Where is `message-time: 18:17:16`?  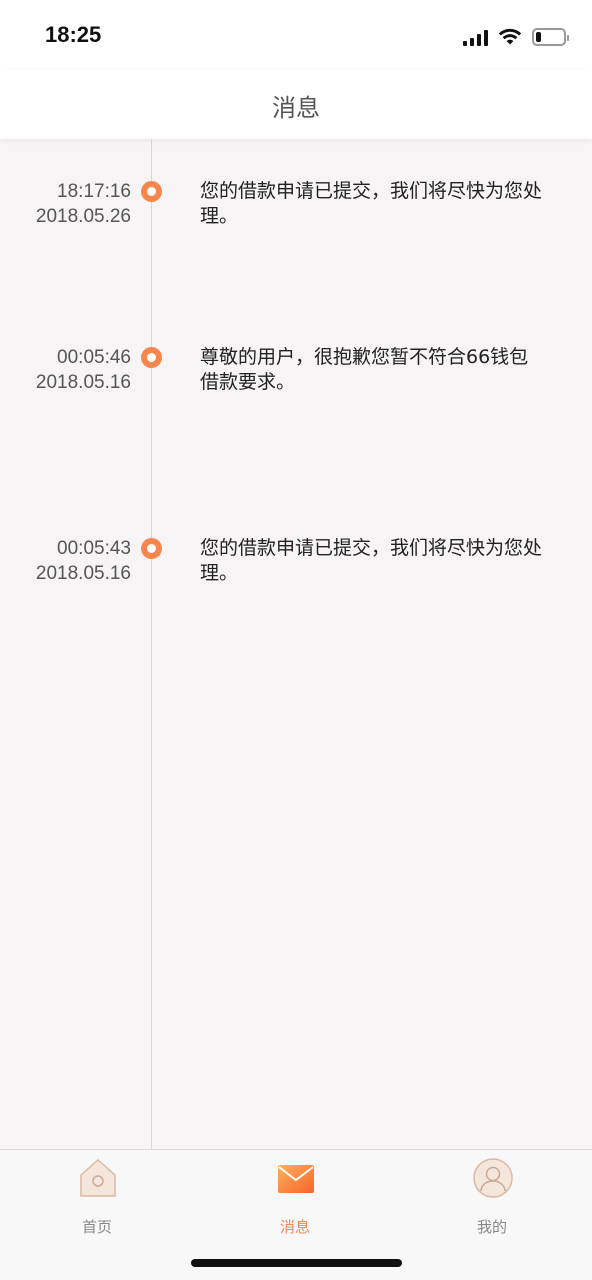 message-time: 18:17:16 is located at coordinates (94, 191).